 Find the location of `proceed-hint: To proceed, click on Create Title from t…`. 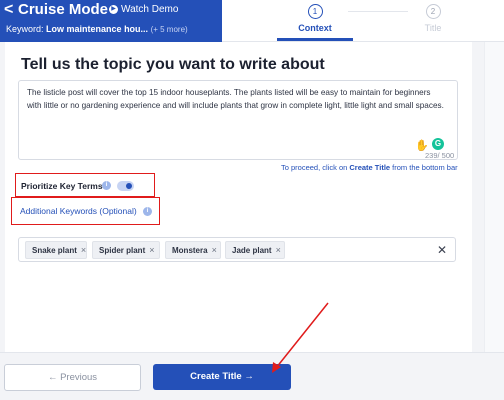

proceed-hint: To proceed, click on Create Title from t… is located at coordinates (369, 167).